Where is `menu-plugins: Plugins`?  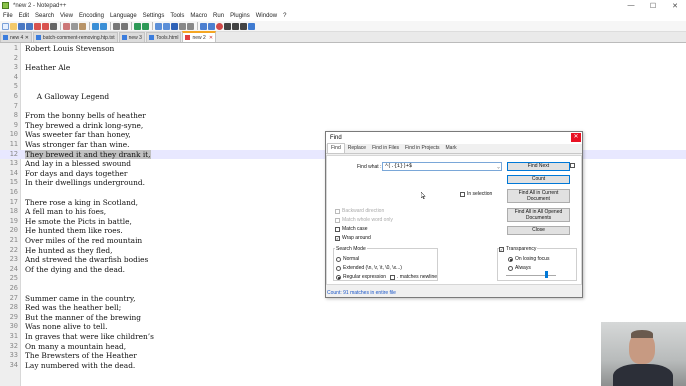 menu-plugins: Plugins is located at coordinates (240, 16).